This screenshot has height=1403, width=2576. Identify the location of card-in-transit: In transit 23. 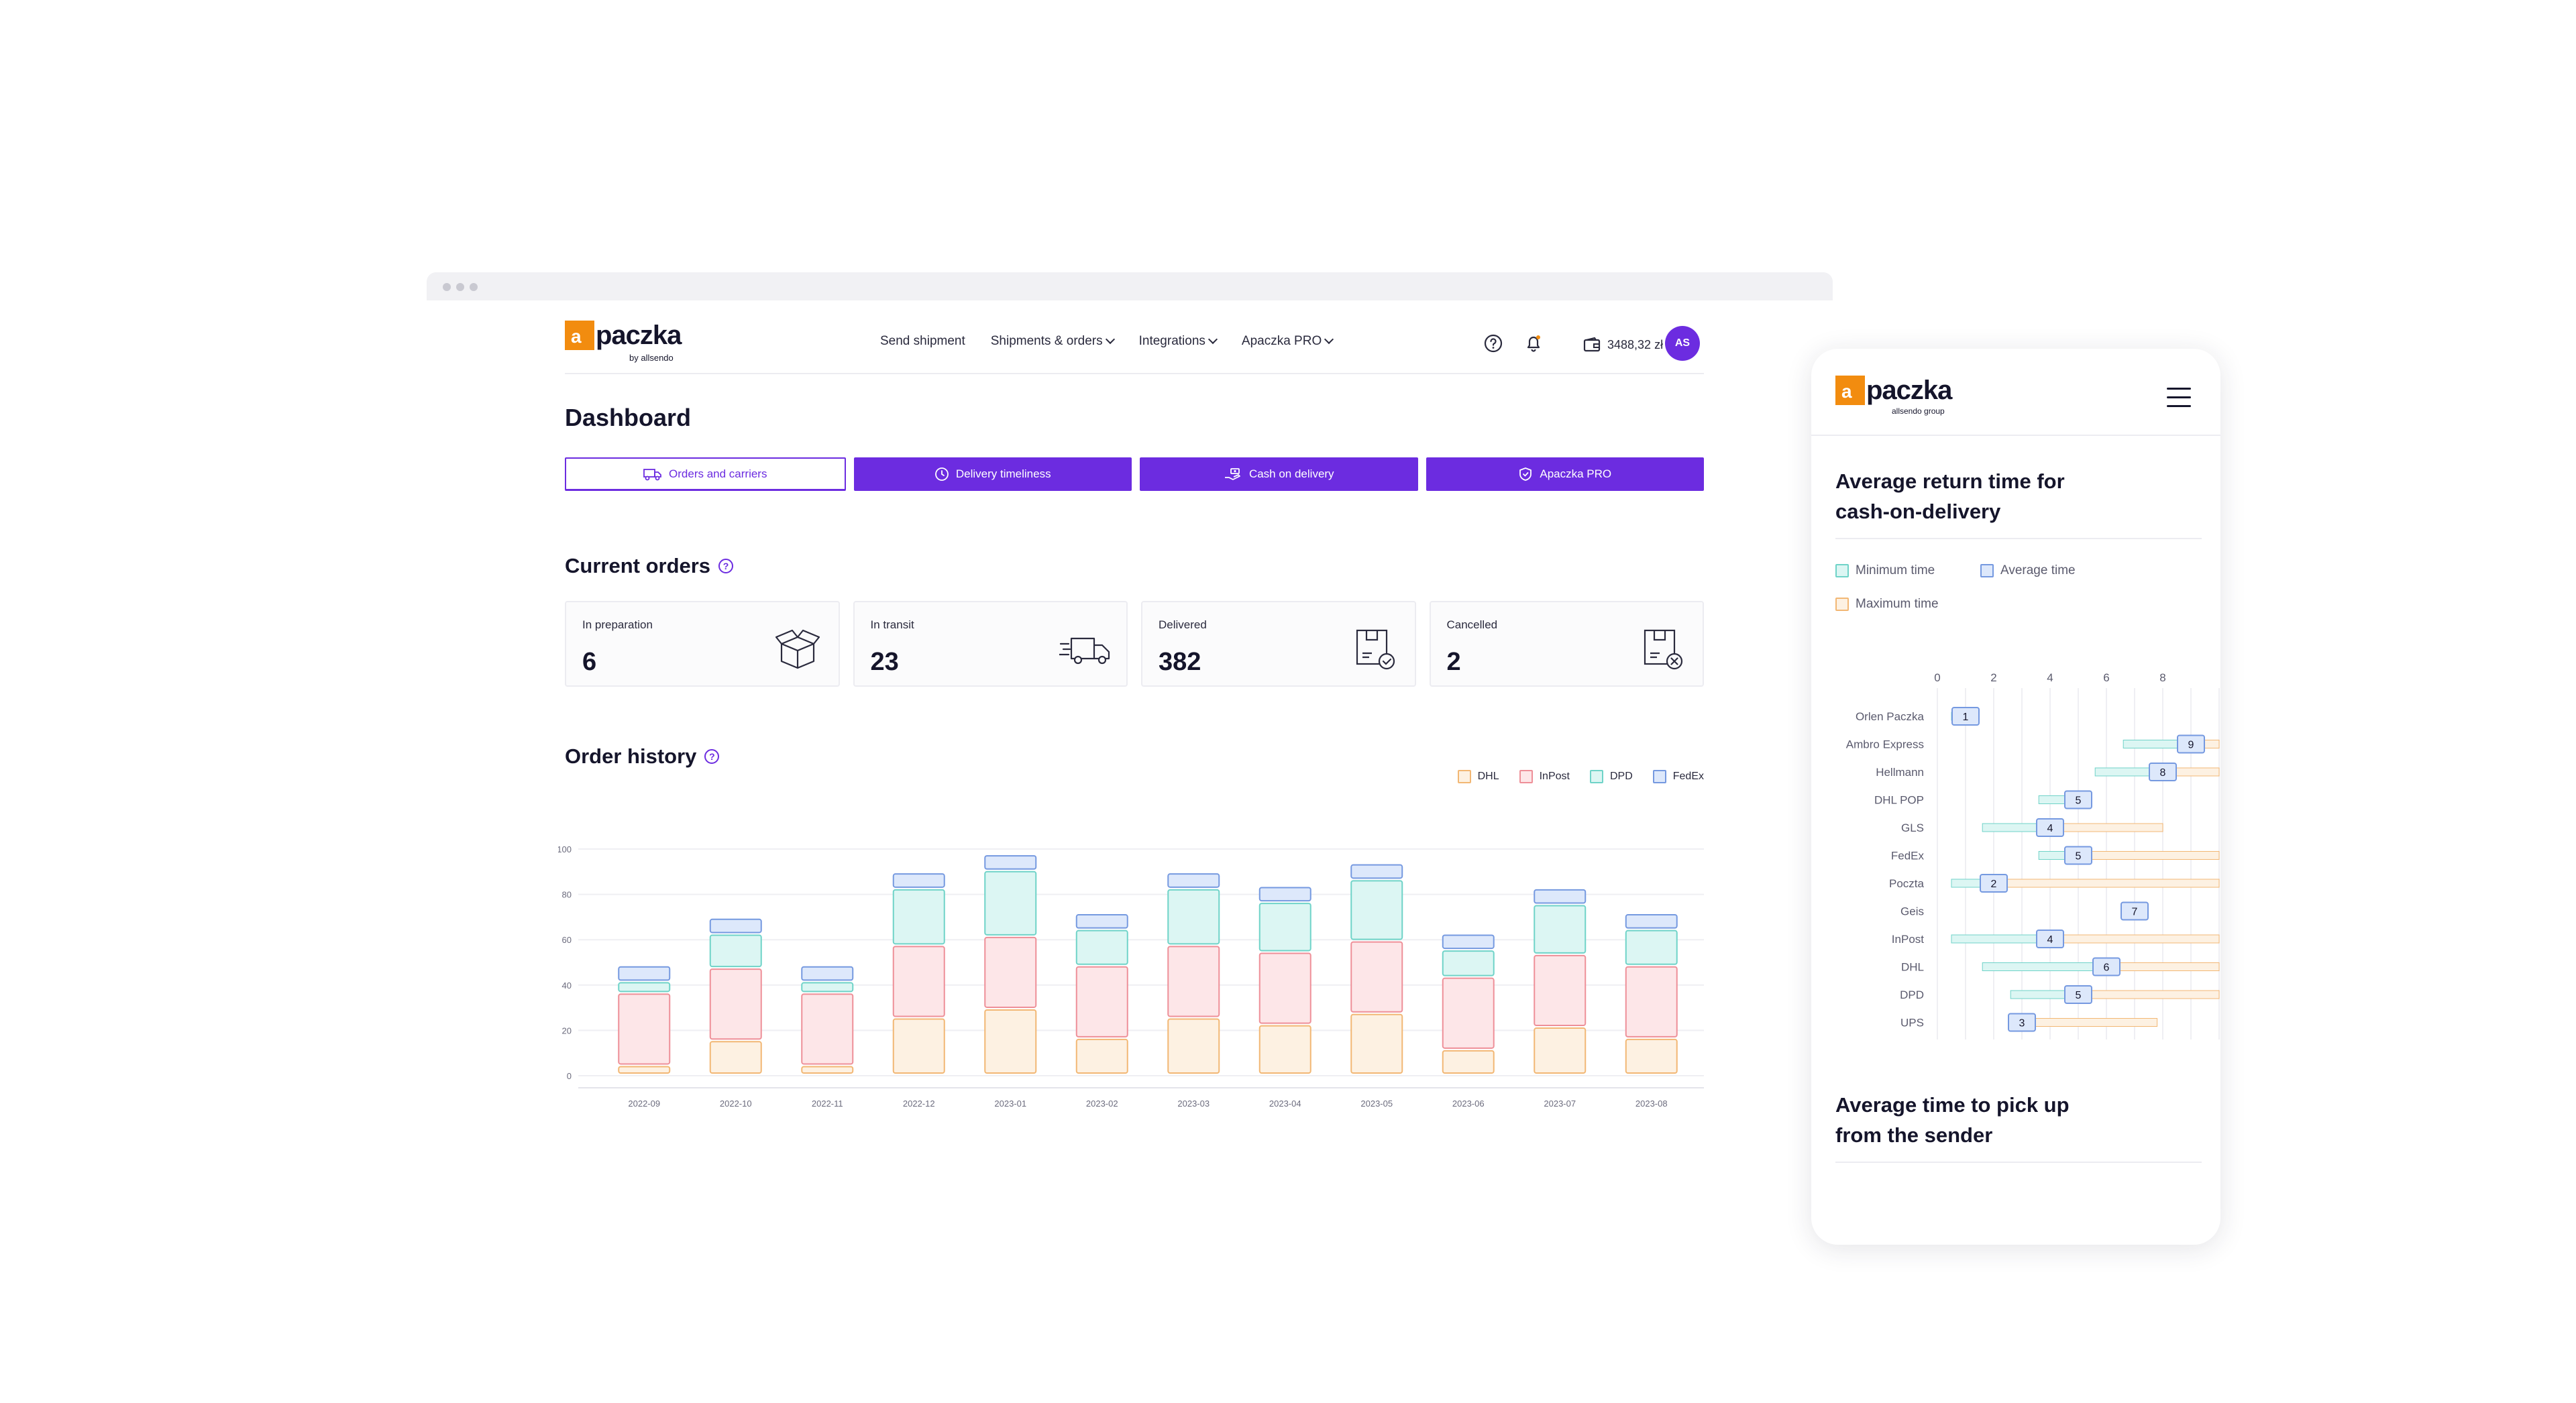
(990, 644).